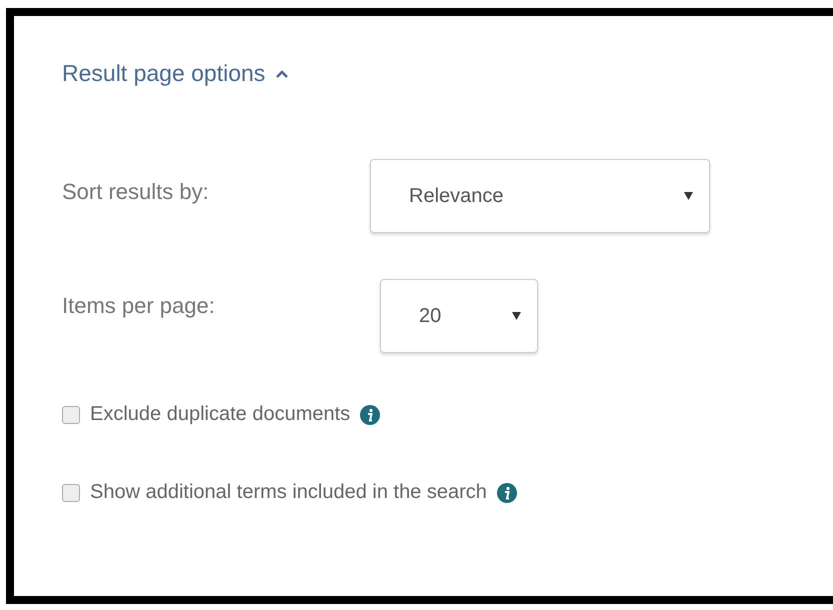  What do you see at coordinates (176, 73) in the screenshot?
I see `section-toggle: Result page options` at bounding box center [176, 73].